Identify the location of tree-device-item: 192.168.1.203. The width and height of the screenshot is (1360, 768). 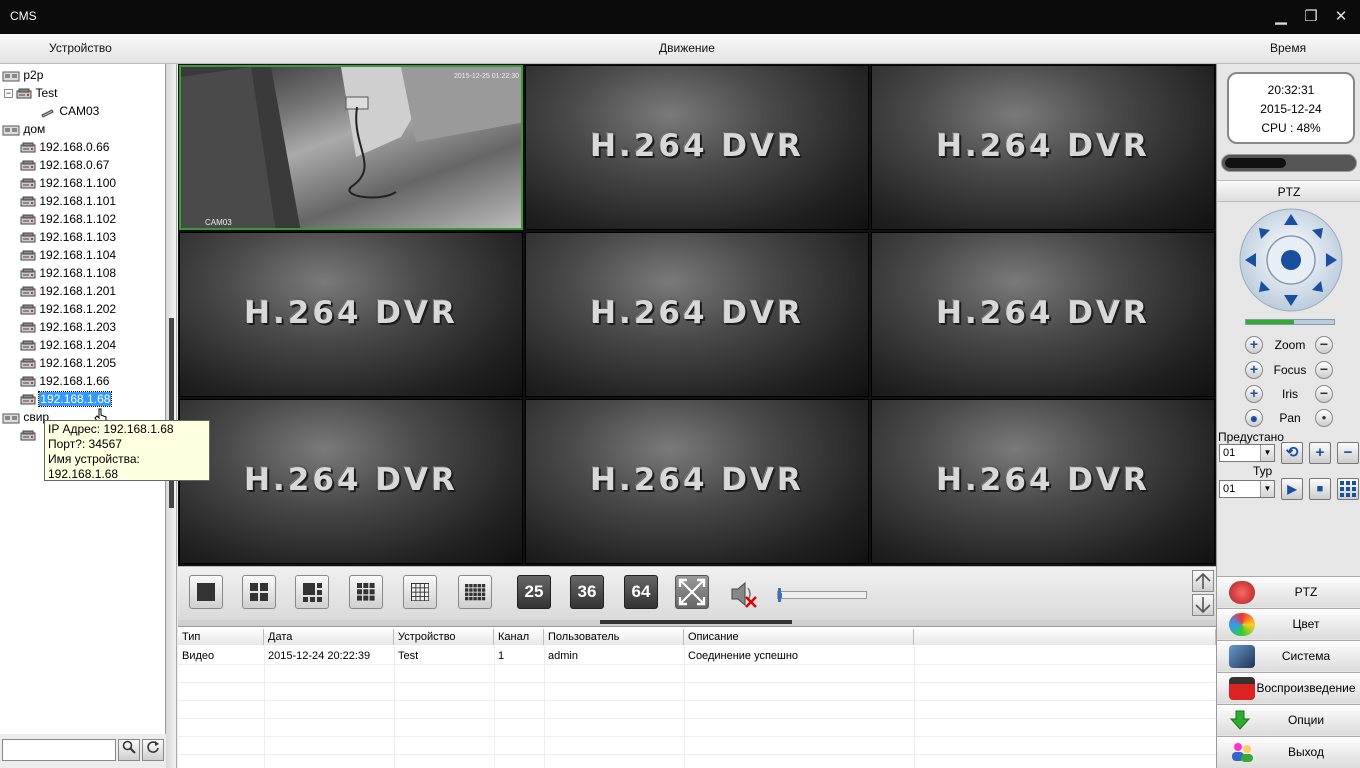
(68, 327).